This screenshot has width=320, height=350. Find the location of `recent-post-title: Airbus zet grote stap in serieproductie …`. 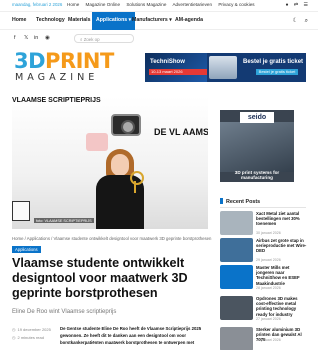

recent-post-title: Airbus zet grote stap in serieproductie … is located at coordinates (282, 246).